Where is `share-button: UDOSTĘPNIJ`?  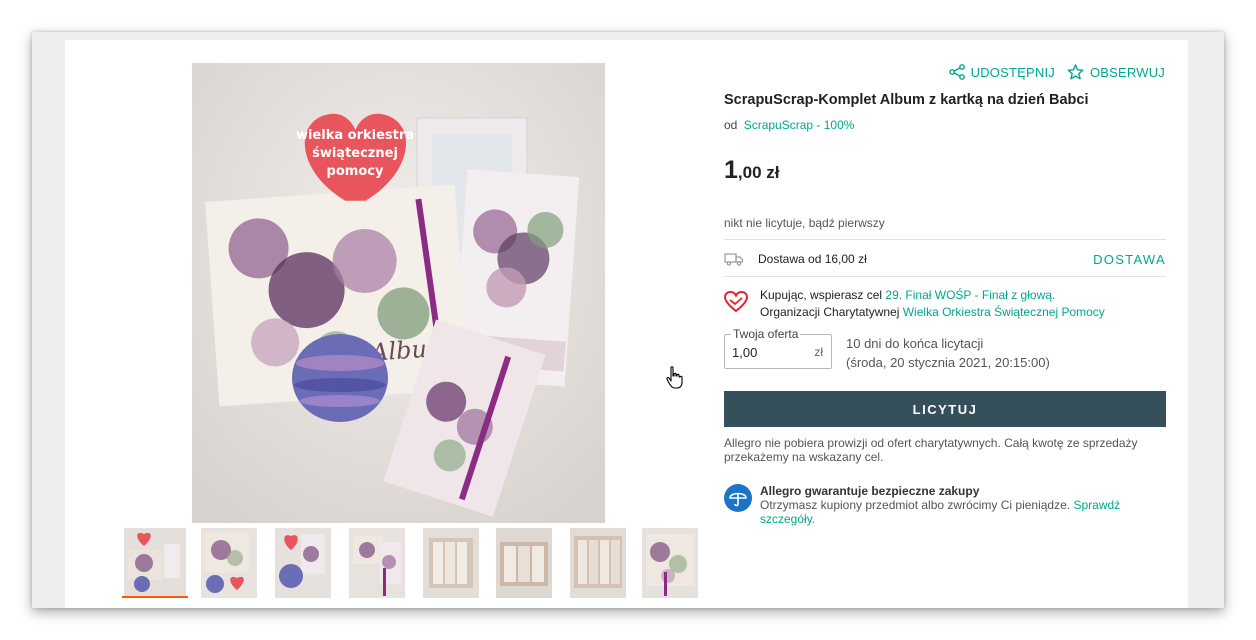
share-button: UDOSTĘPNIJ is located at coordinates (1001, 72).